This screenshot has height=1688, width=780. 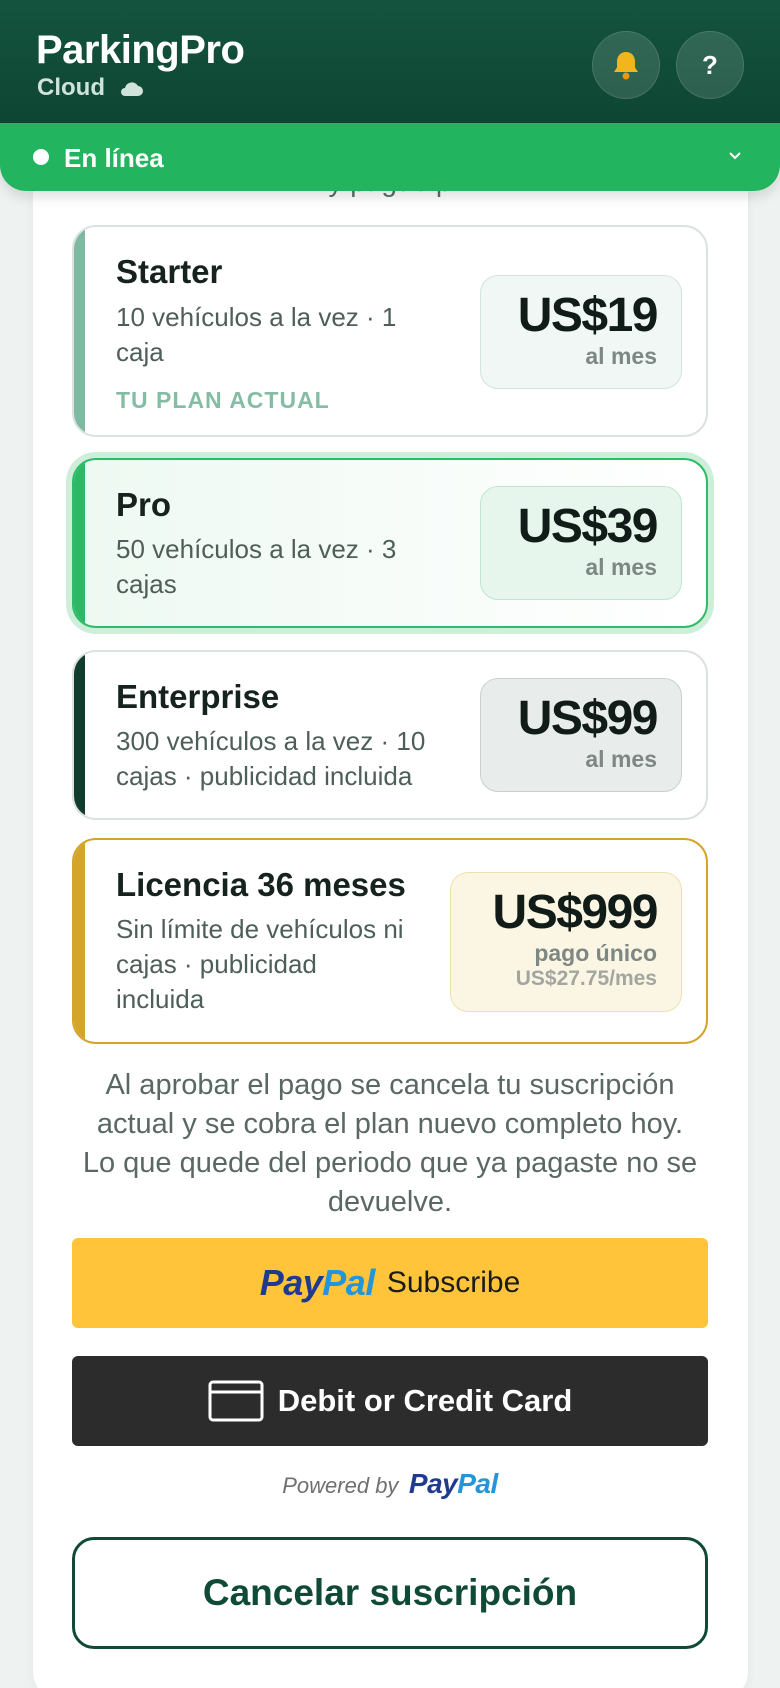 What do you see at coordinates (588, 718) in the screenshot?
I see `price-amount: US$99` at bounding box center [588, 718].